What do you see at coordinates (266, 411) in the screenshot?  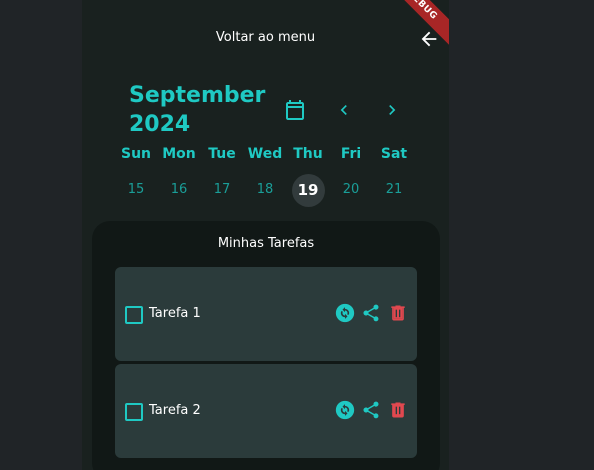 I see `task-card: Tarefa 2` at bounding box center [266, 411].